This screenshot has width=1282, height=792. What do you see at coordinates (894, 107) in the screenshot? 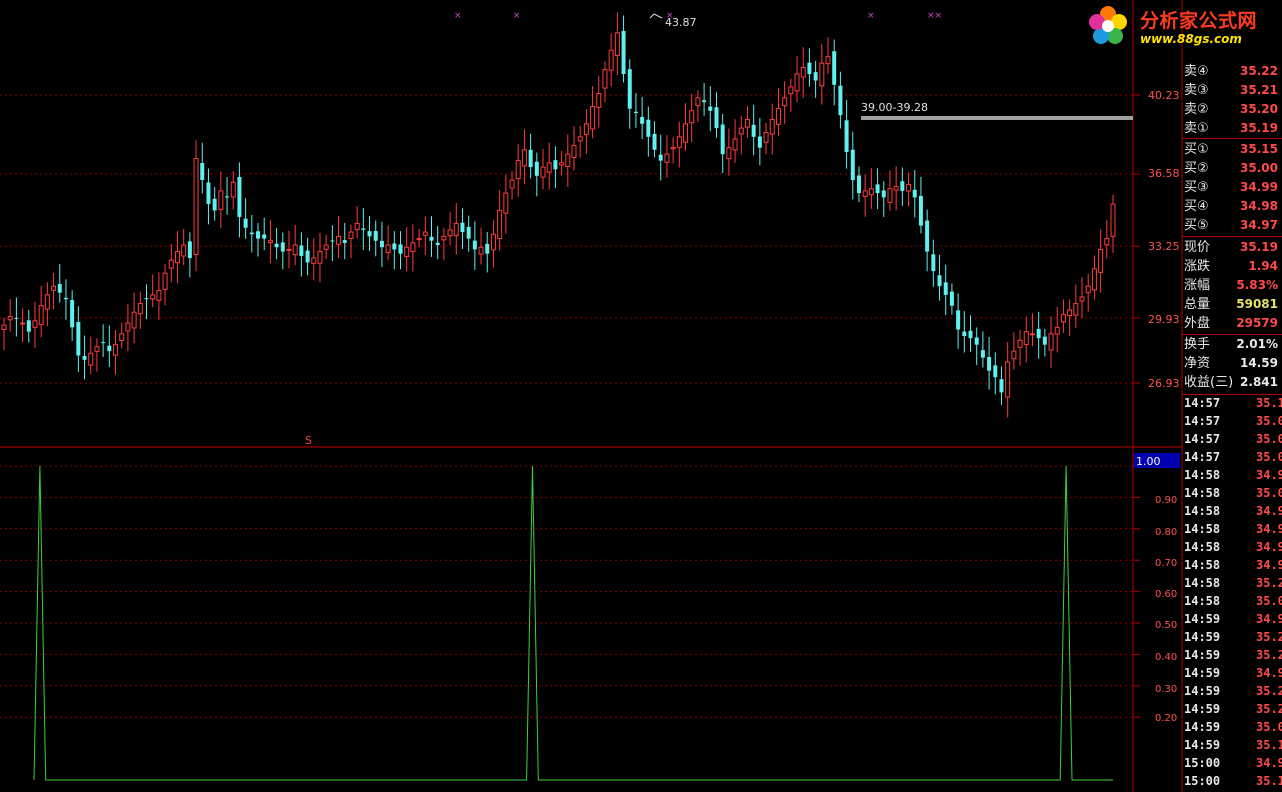
I see `range-label: 39.00-39.28` at bounding box center [894, 107].